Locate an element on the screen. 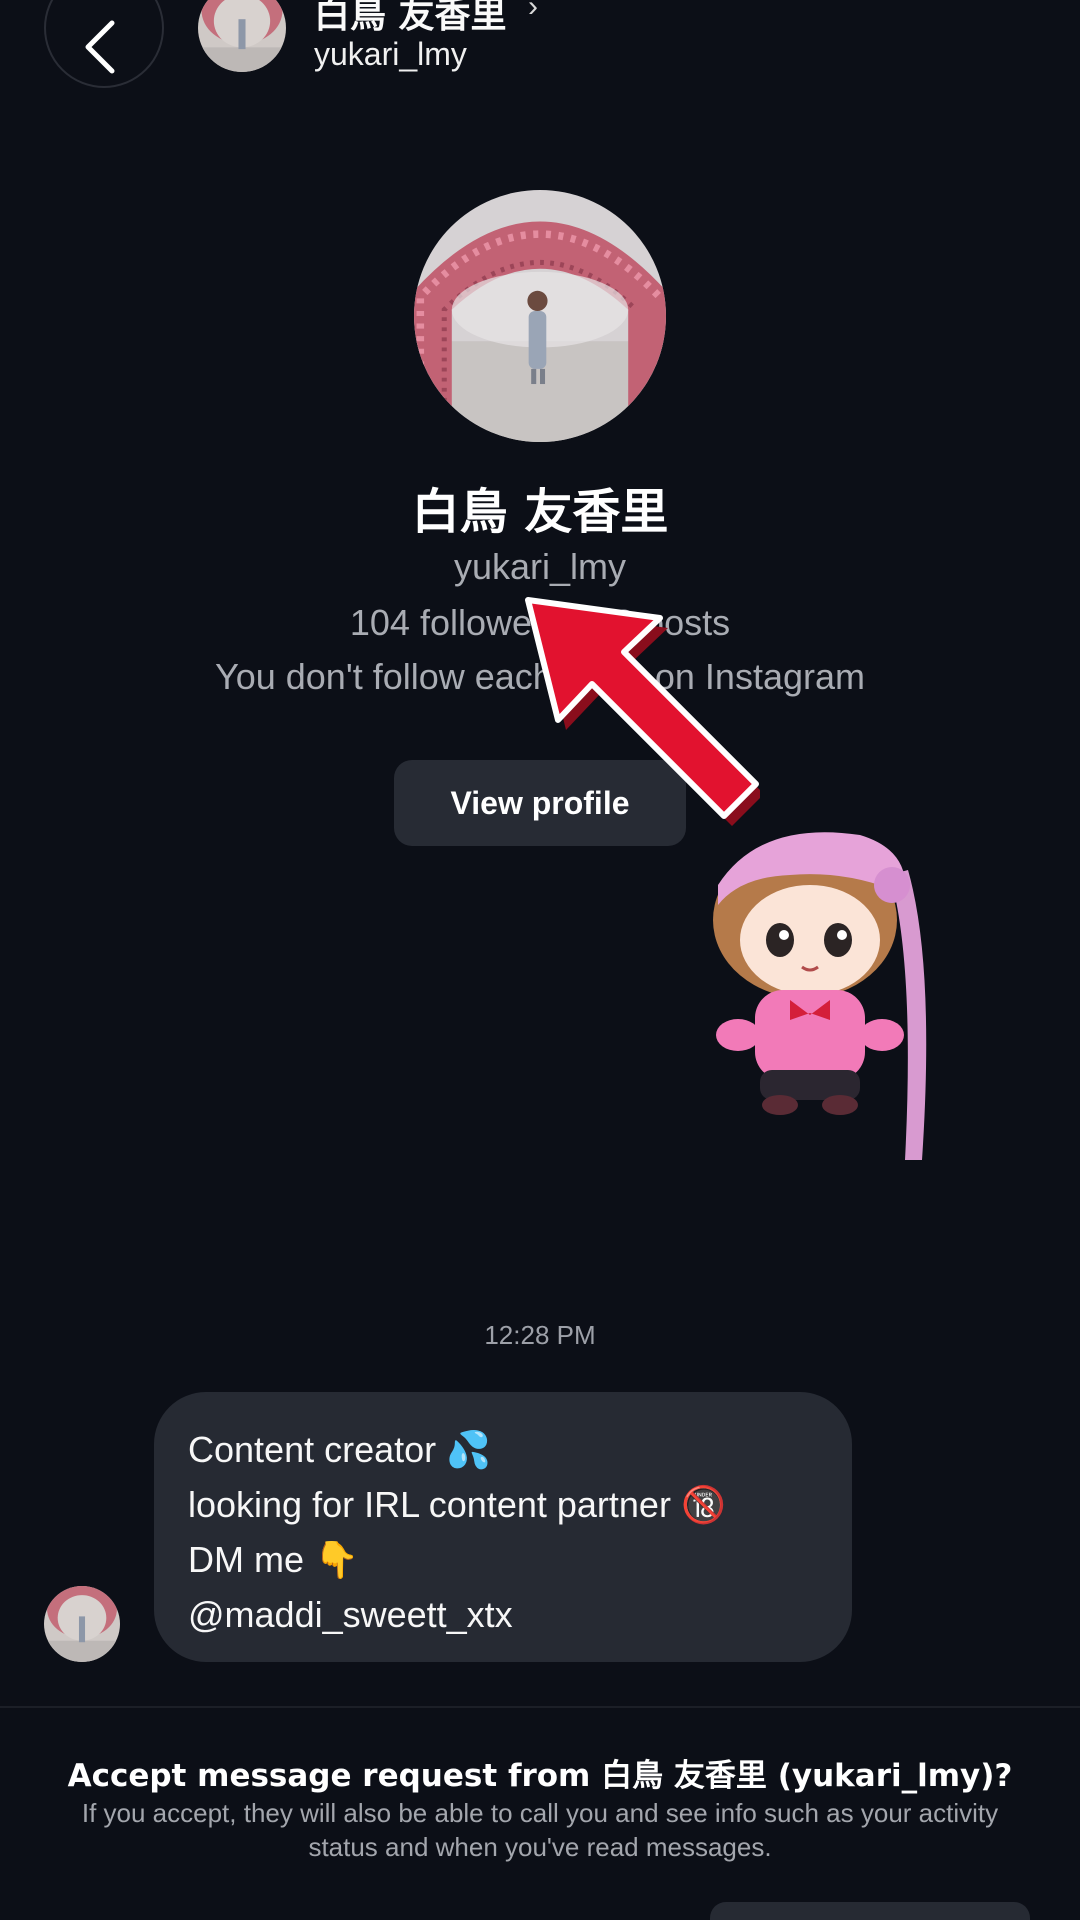  message-line: looking for IRL content partner 🔞 is located at coordinates (457, 1504).